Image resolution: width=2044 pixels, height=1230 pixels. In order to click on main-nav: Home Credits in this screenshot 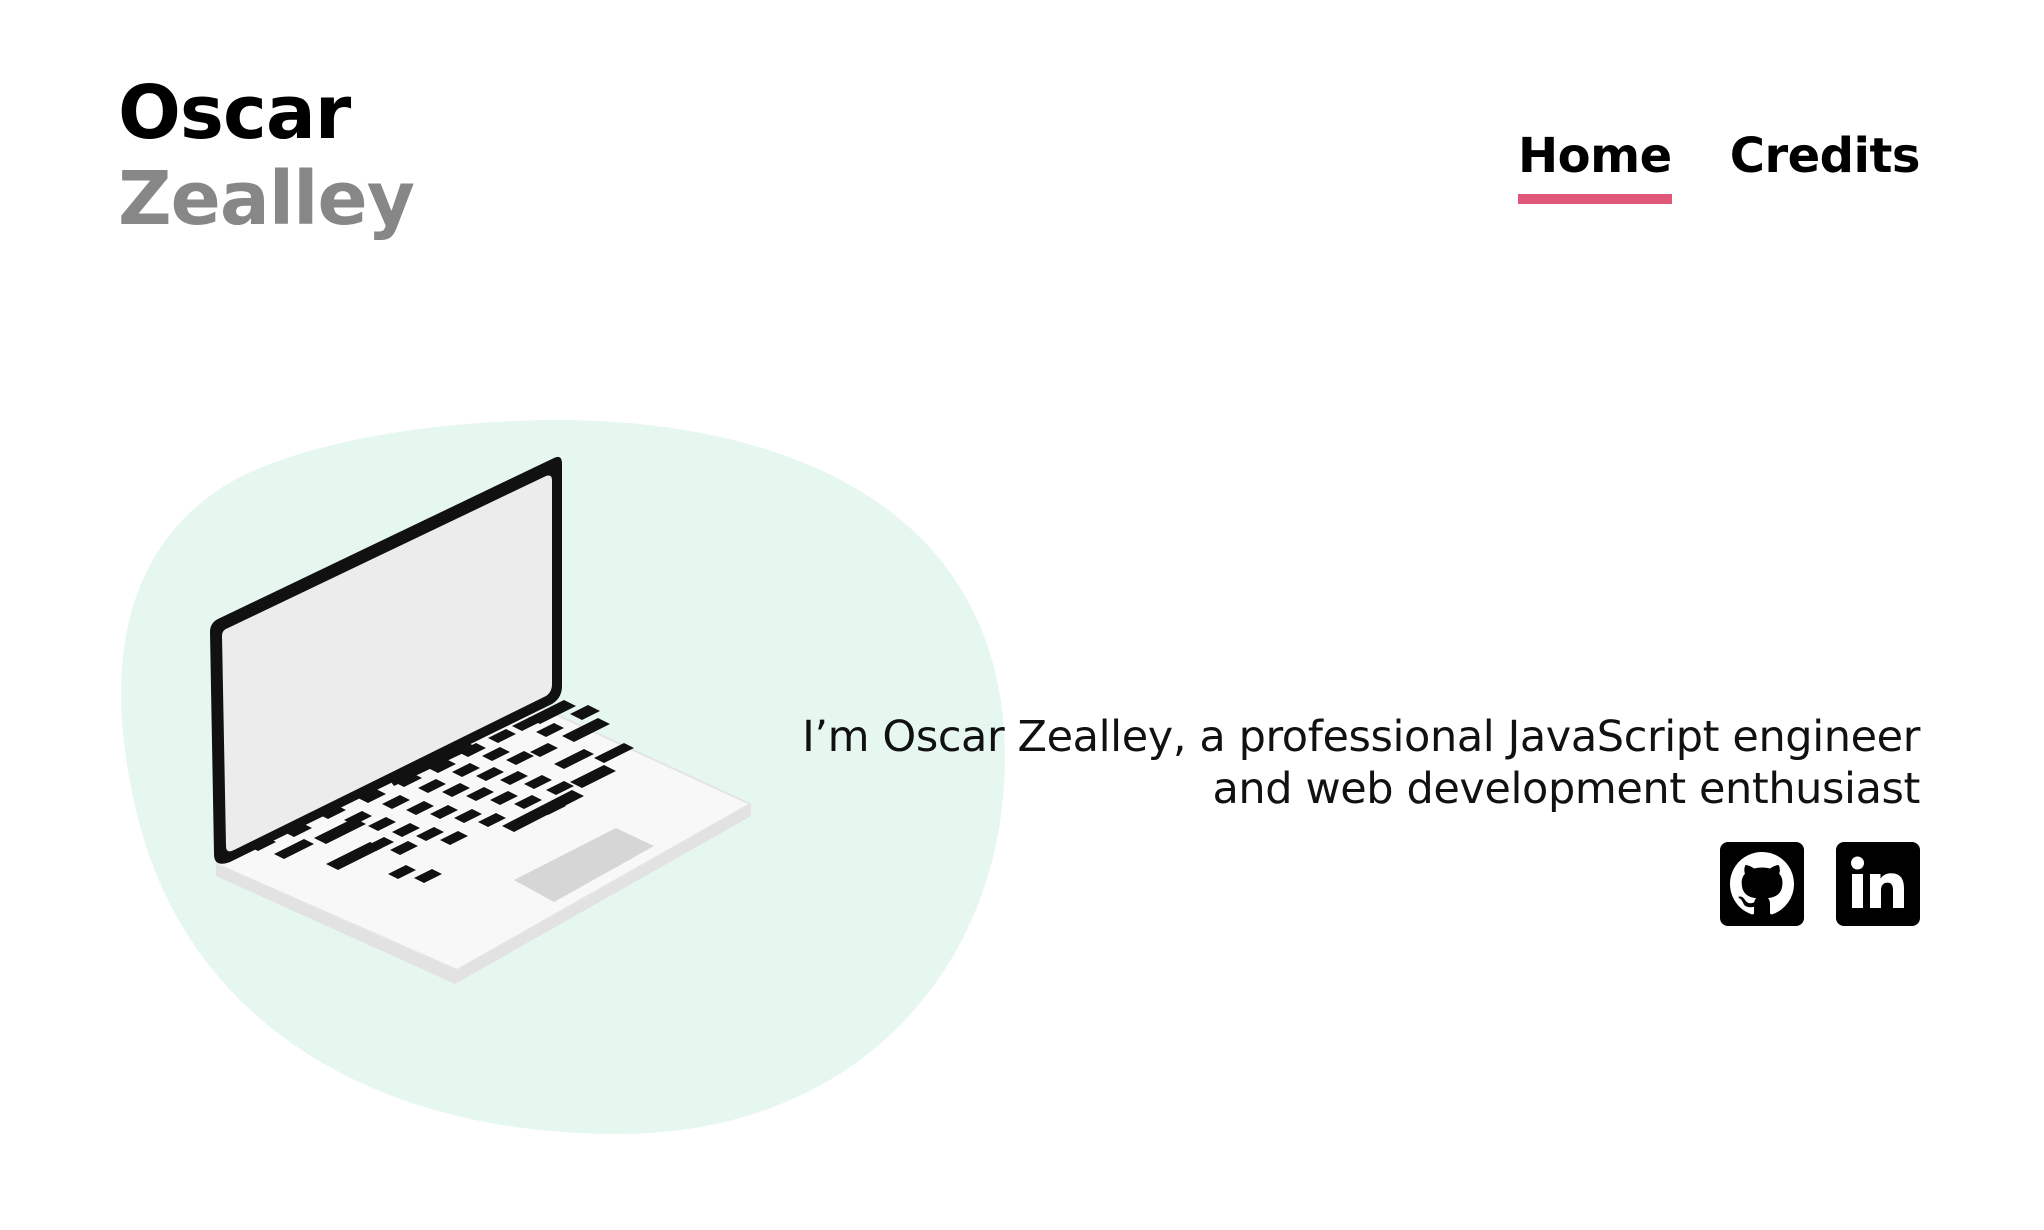, I will do `click(1719, 166)`.